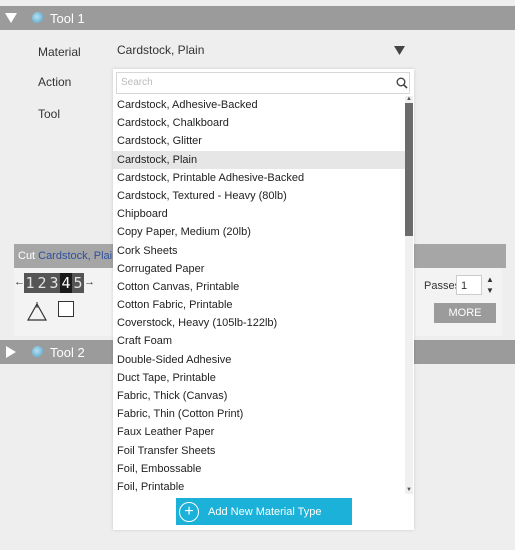 Image resolution: width=515 pixels, height=550 pixels. What do you see at coordinates (11, 352) in the screenshot?
I see `expand-triangle-icon` at bounding box center [11, 352].